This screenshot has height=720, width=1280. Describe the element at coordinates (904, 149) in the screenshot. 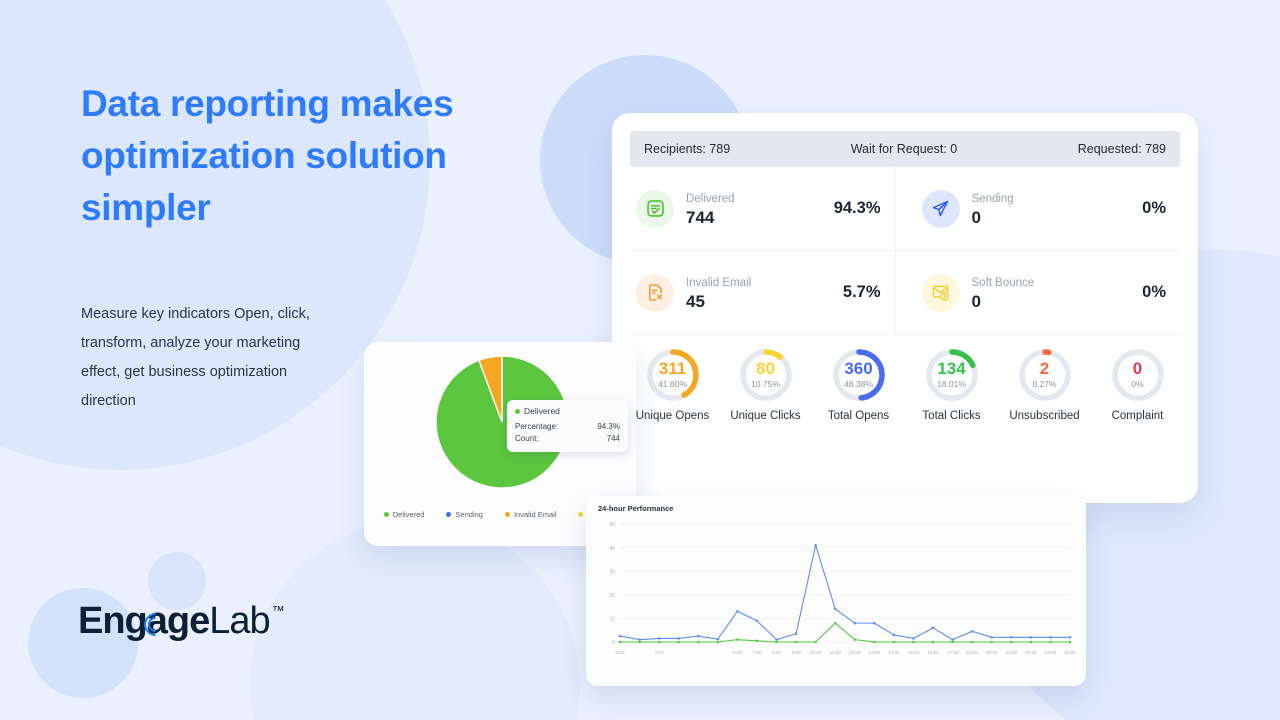

I see `wait-request-label: Wait for Request: 0` at that location.